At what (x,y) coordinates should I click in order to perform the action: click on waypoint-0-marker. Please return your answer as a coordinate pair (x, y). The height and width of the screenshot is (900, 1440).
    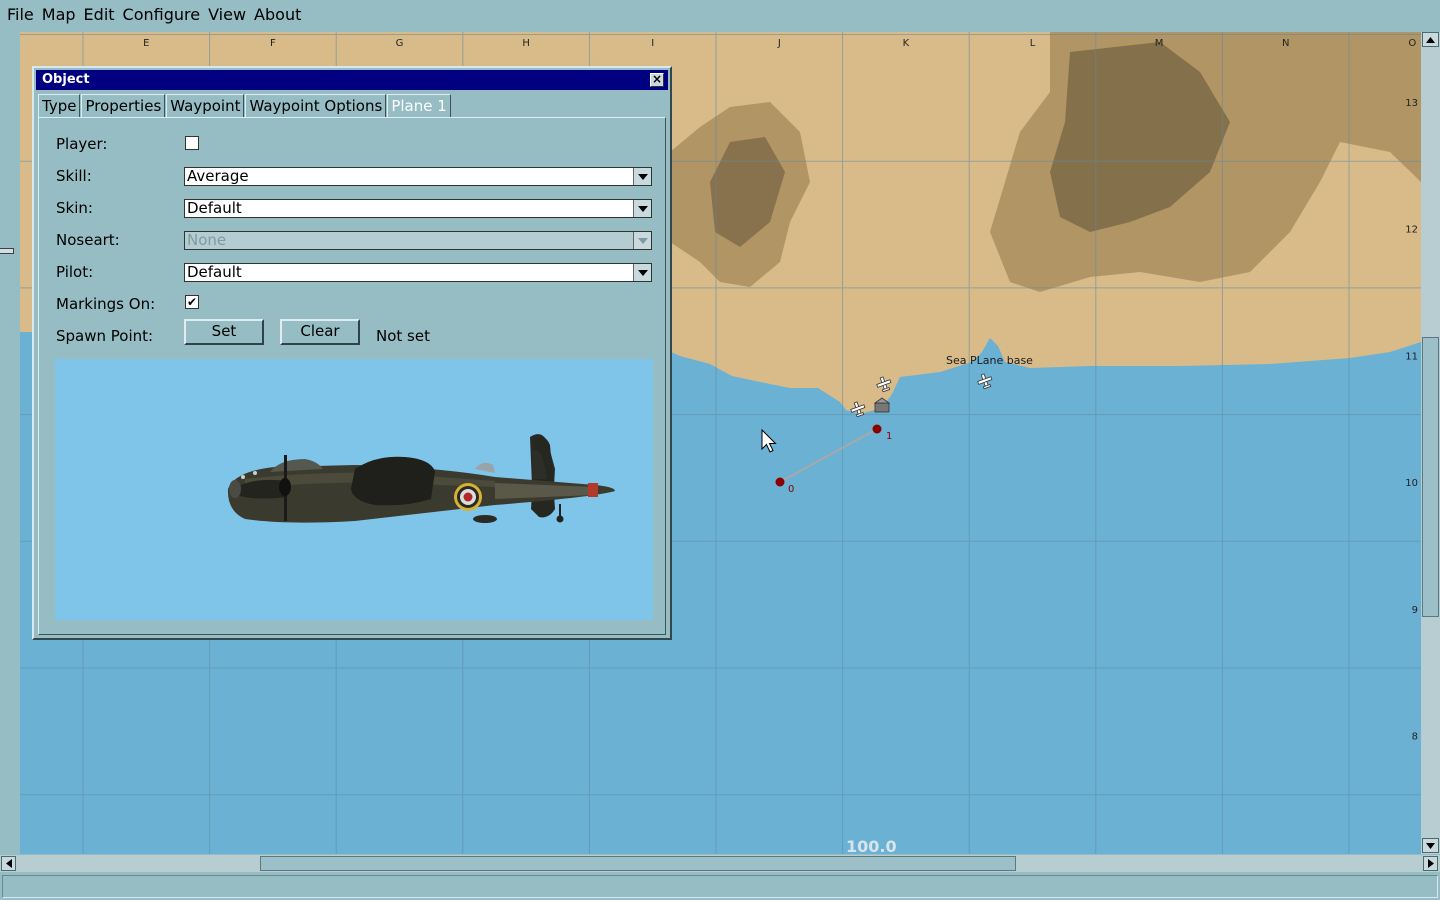
    Looking at the image, I should click on (780, 482).